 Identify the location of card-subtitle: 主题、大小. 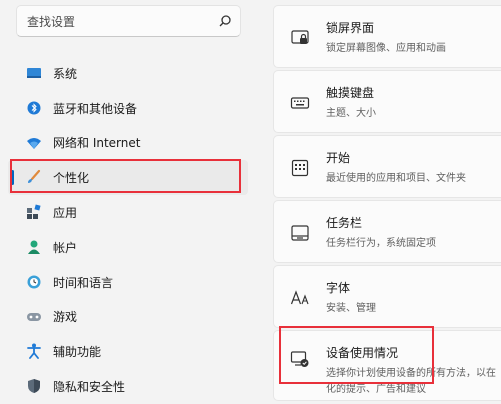
(351, 113).